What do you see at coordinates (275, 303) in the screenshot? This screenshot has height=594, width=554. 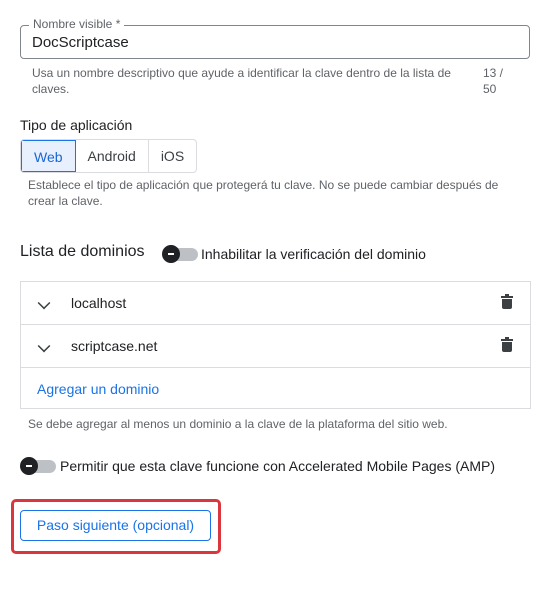 I see `domain-row: localhost` at bounding box center [275, 303].